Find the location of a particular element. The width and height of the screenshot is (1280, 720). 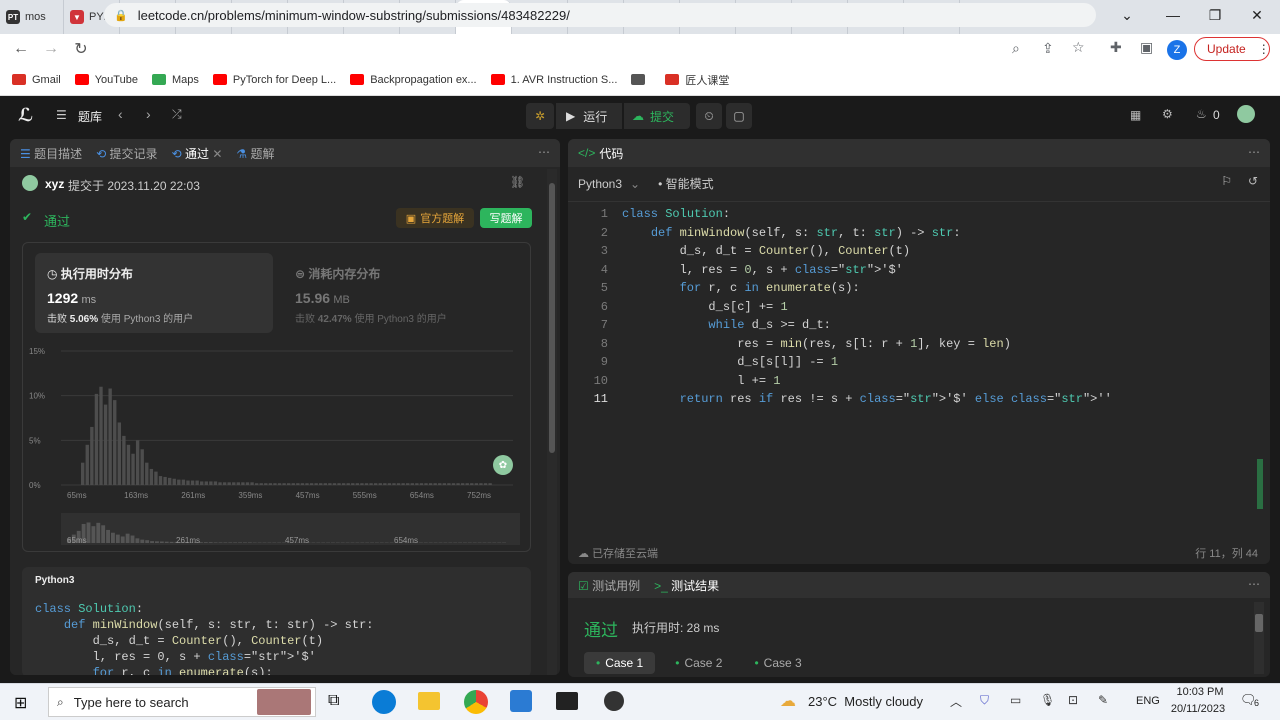

code-line: l += 1 is located at coordinates (701, 381).